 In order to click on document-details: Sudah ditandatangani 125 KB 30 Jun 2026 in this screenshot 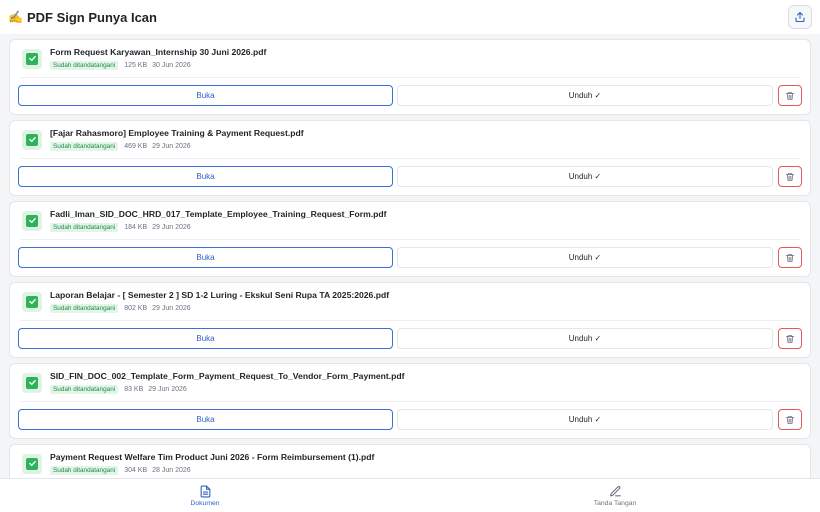, I will do `click(158, 65)`.